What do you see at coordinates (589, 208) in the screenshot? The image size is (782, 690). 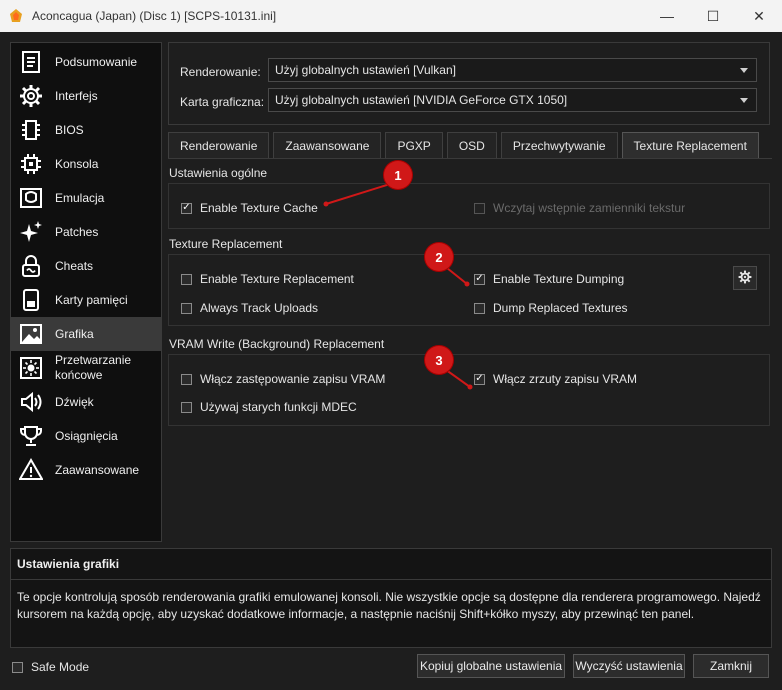 I see `checkbox-label: Wczytaj wstępnie zamienniki tekstur` at bounding box center [589, 208].